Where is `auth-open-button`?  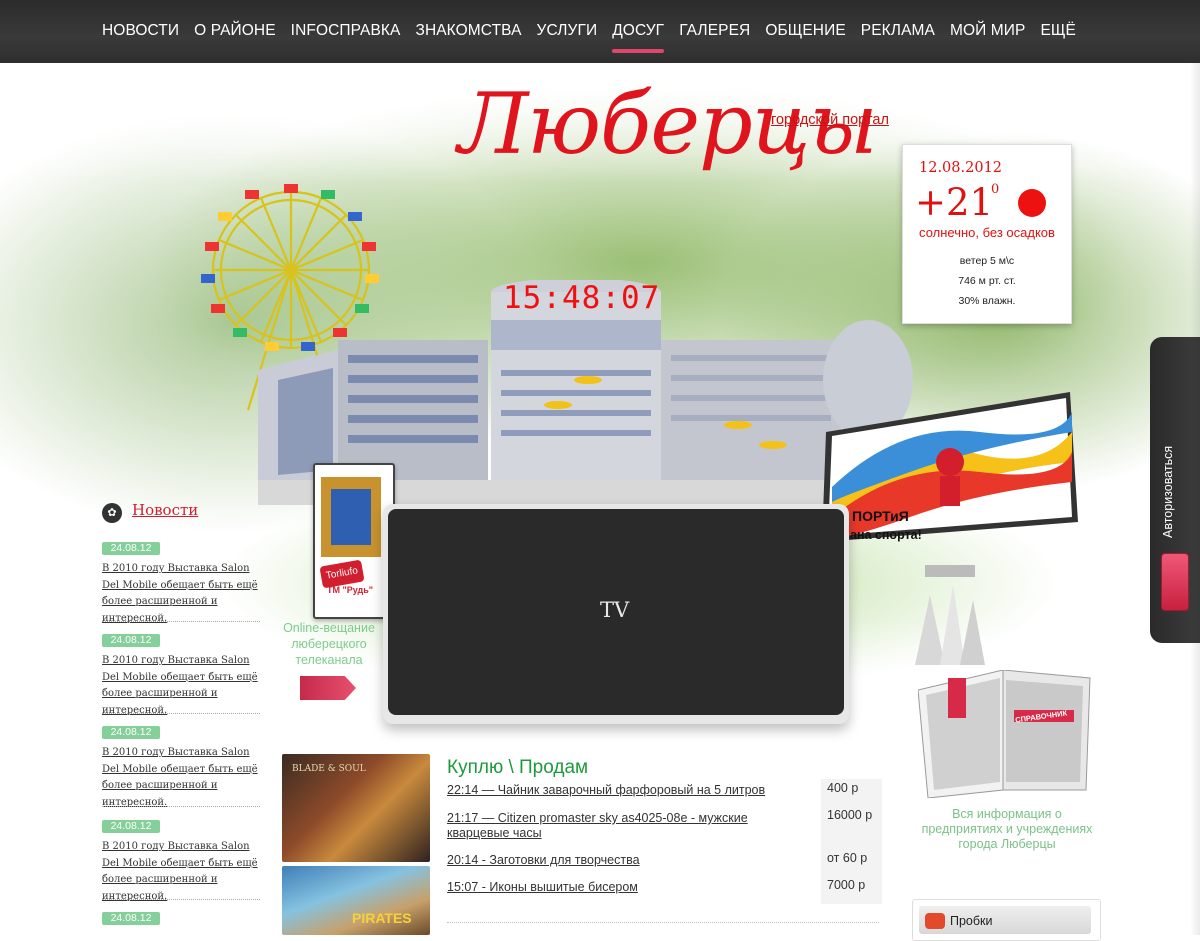
auth-open-button is located at coordinates (1175, 582).